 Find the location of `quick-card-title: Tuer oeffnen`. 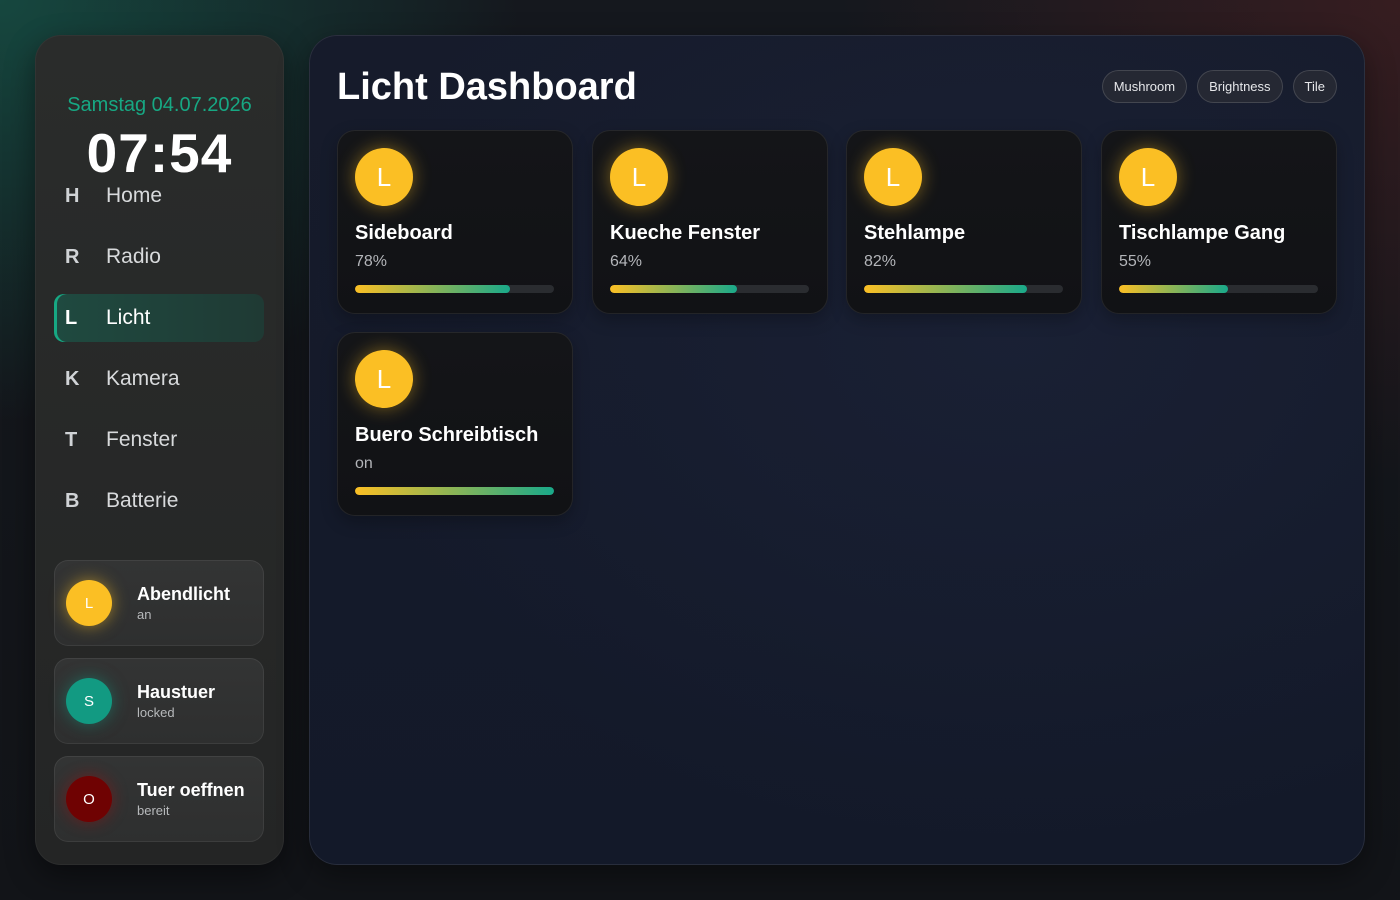

quick-card-title: Tuer oeffnen is located at coordinates (191, 789).